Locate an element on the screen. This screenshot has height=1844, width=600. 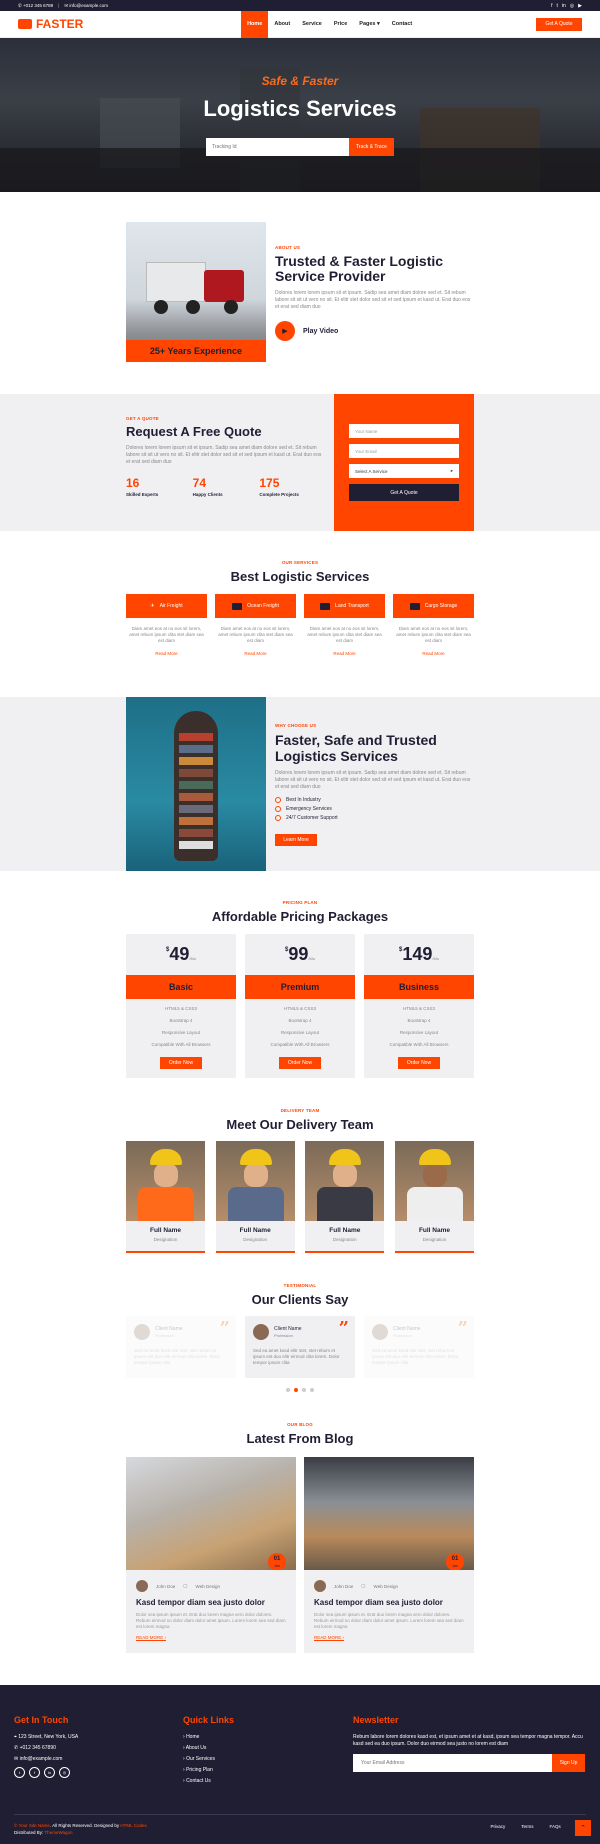
footer-link-label: About Us is located at coordinates (196, 1748).